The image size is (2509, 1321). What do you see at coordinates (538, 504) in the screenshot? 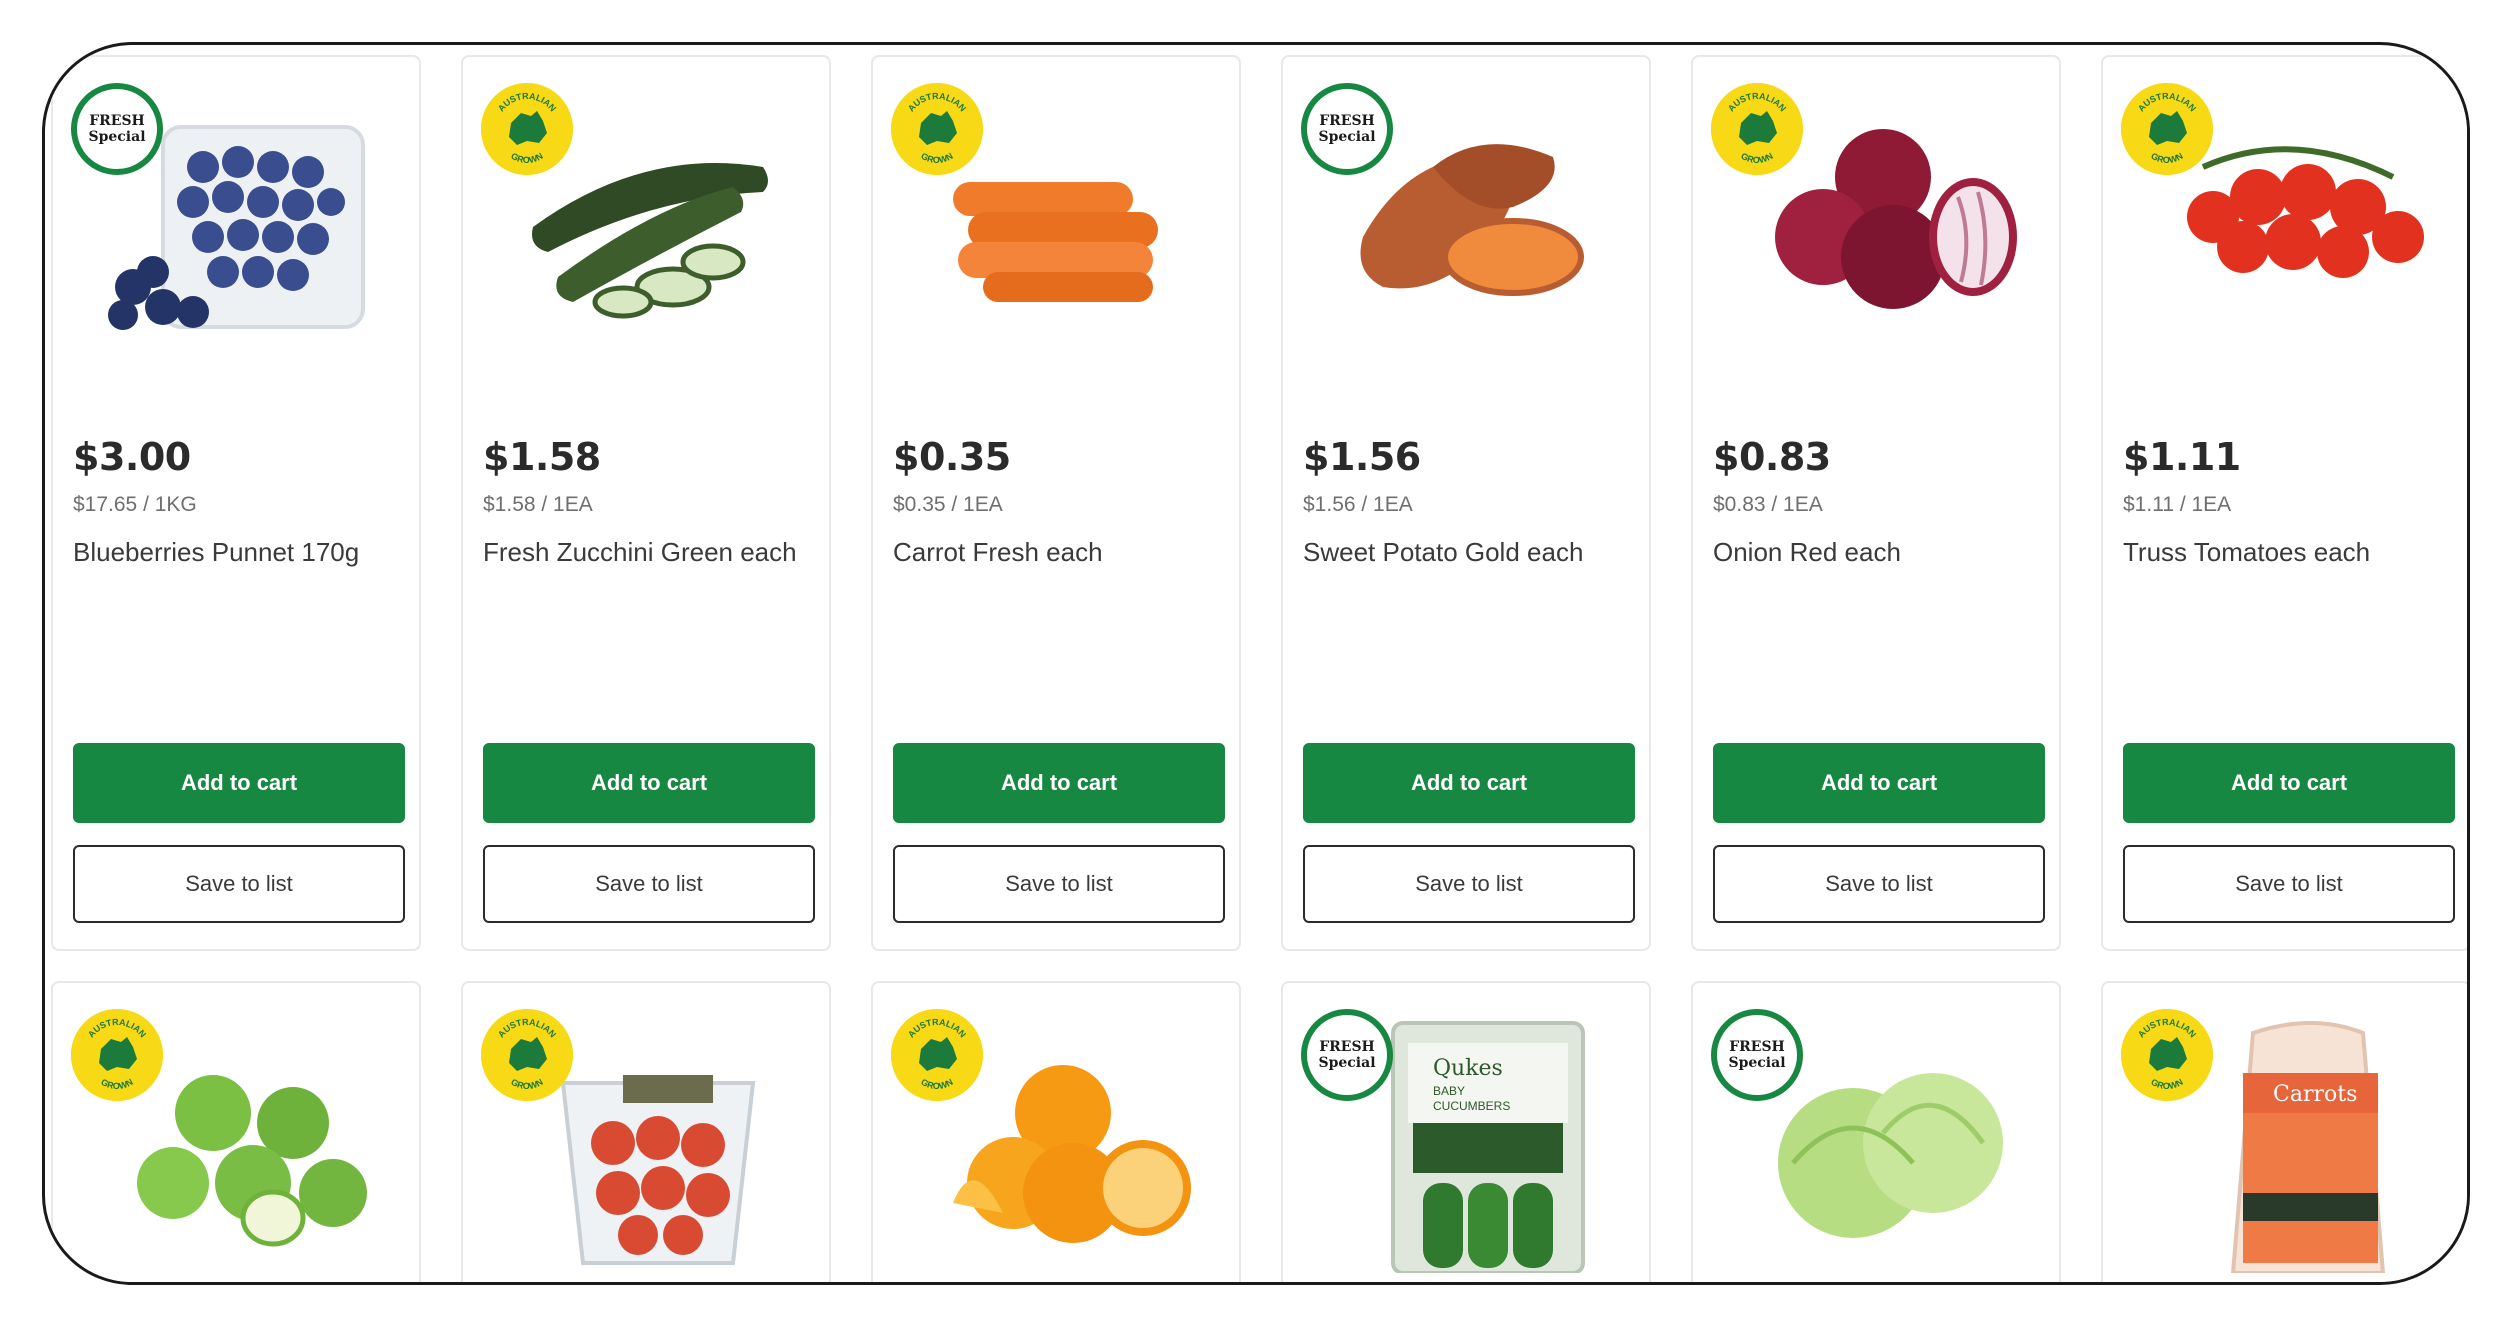
I see `unit-price: $1.58 / 1EA` at bounding box center [538, 504].